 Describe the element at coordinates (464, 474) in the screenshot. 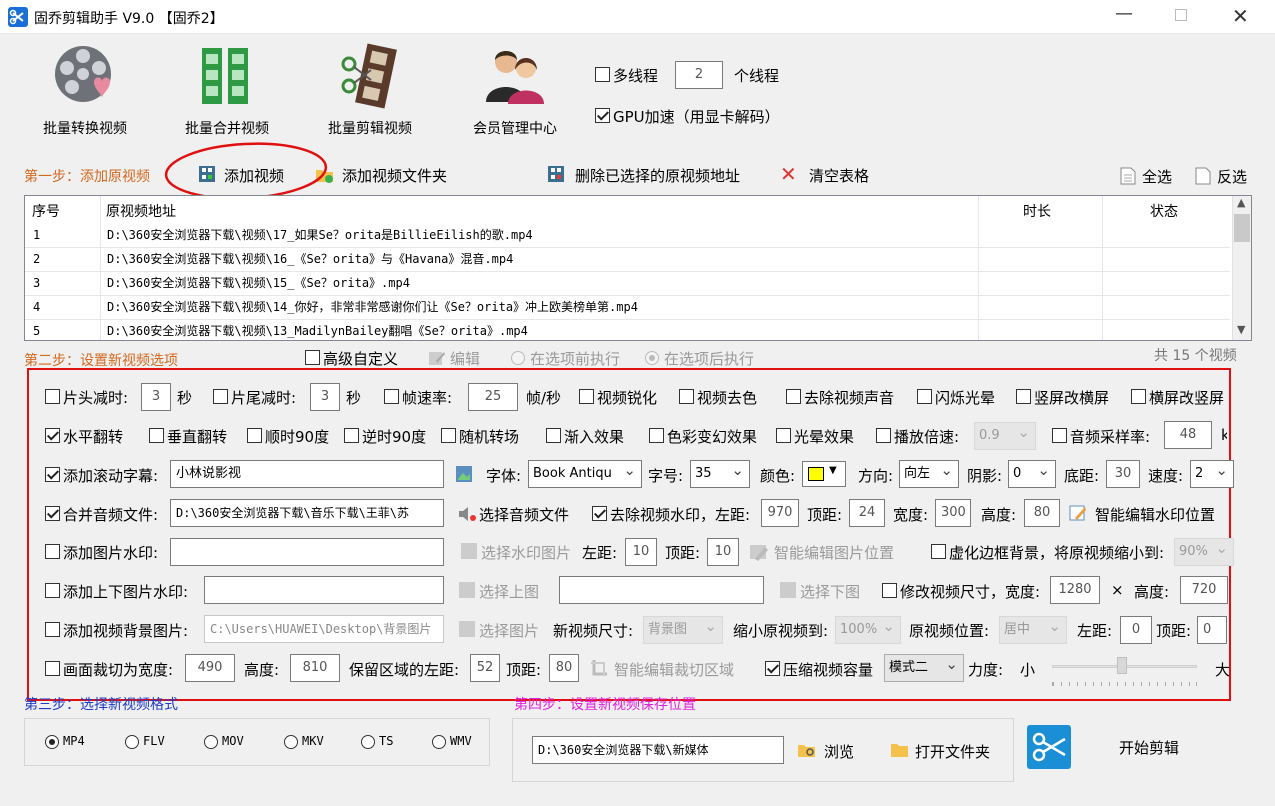

I see `image-edit-icon` at that location.